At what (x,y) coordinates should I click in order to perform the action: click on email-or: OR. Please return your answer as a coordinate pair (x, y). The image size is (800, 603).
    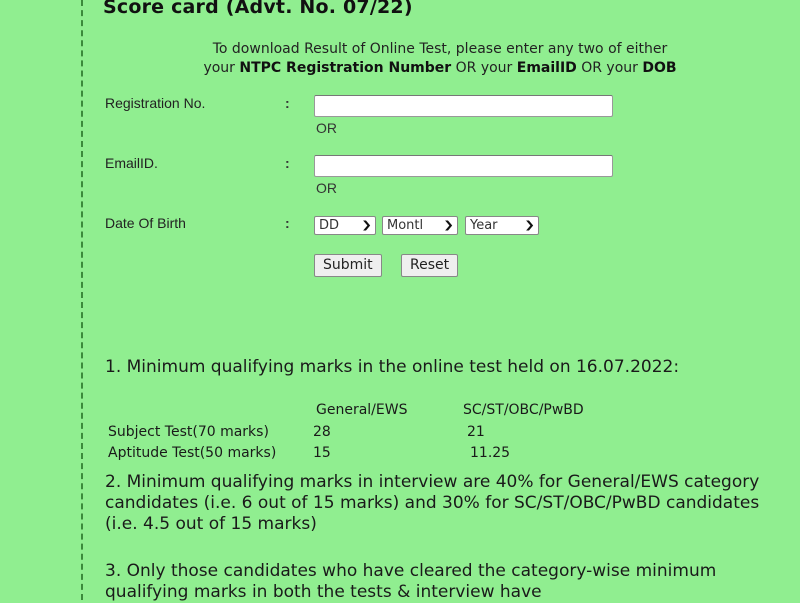
    Looking at the image, I should click on (326, 188).